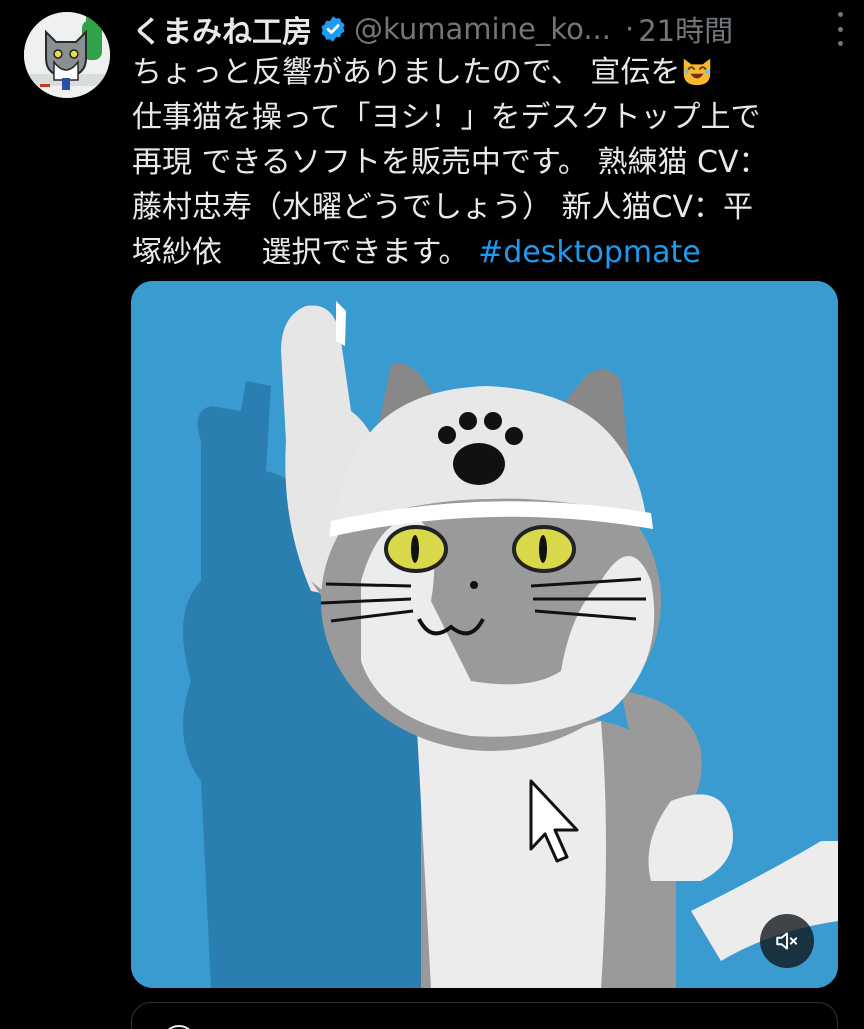  What do you see at coordinates (333, 29) in the screenshot?
I see `verified-badge-icon` at bounding box center [333, 29].